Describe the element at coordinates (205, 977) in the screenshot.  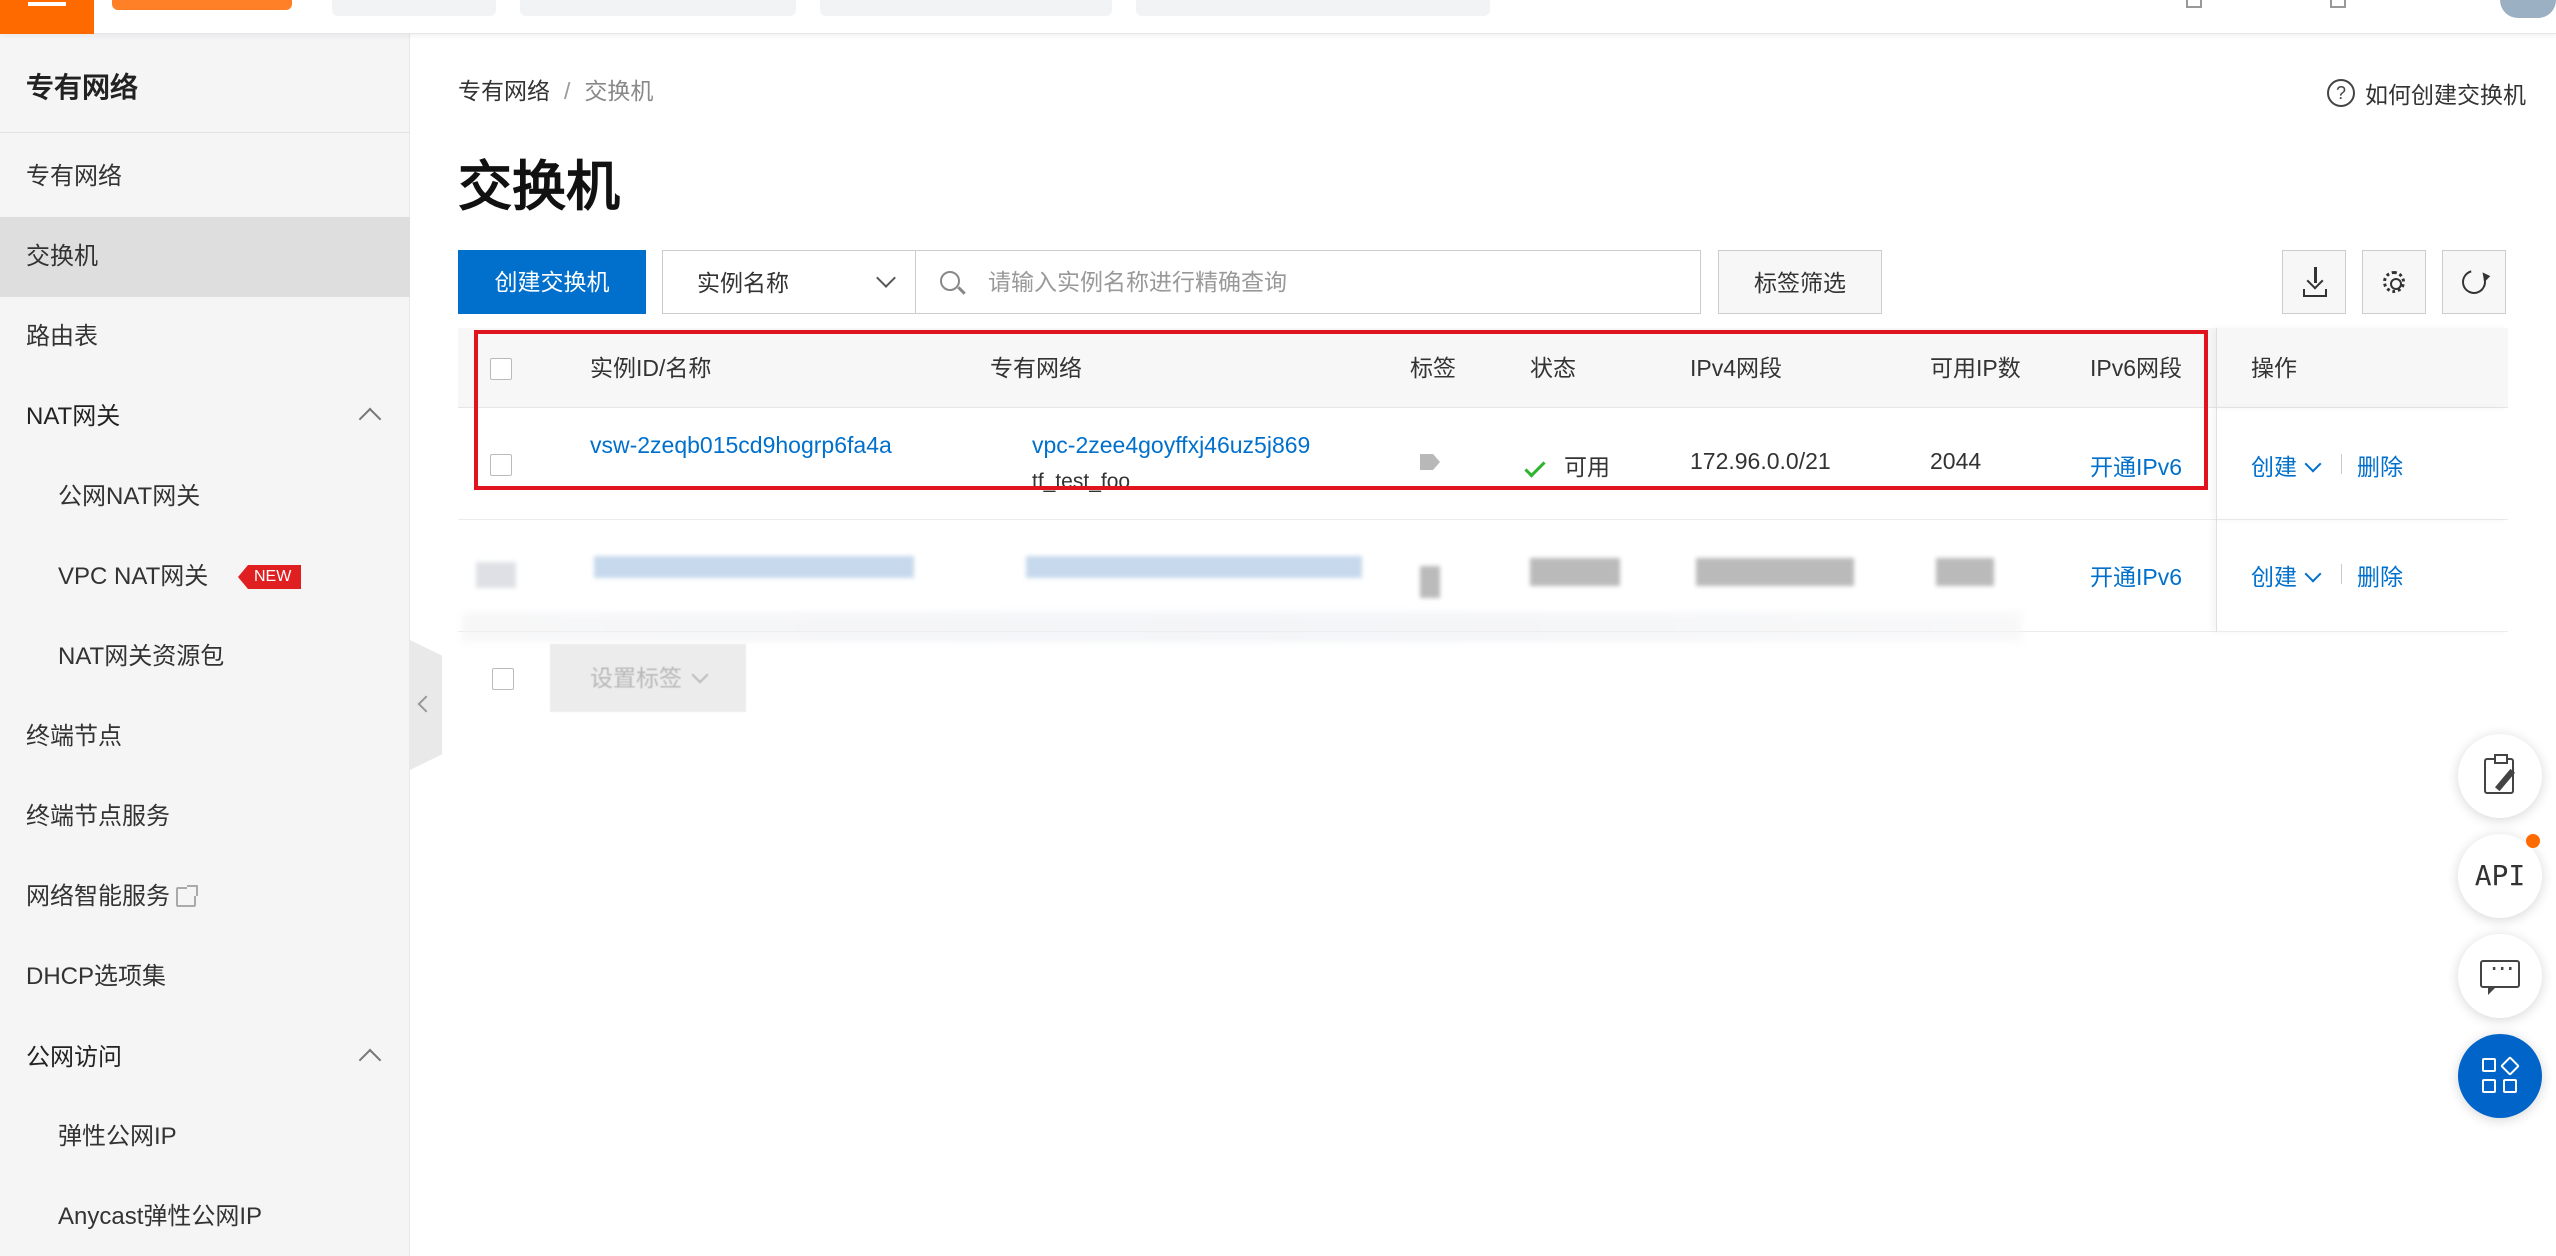
I see `sidebar-item-dhcp: DHCP选项集` at that location.